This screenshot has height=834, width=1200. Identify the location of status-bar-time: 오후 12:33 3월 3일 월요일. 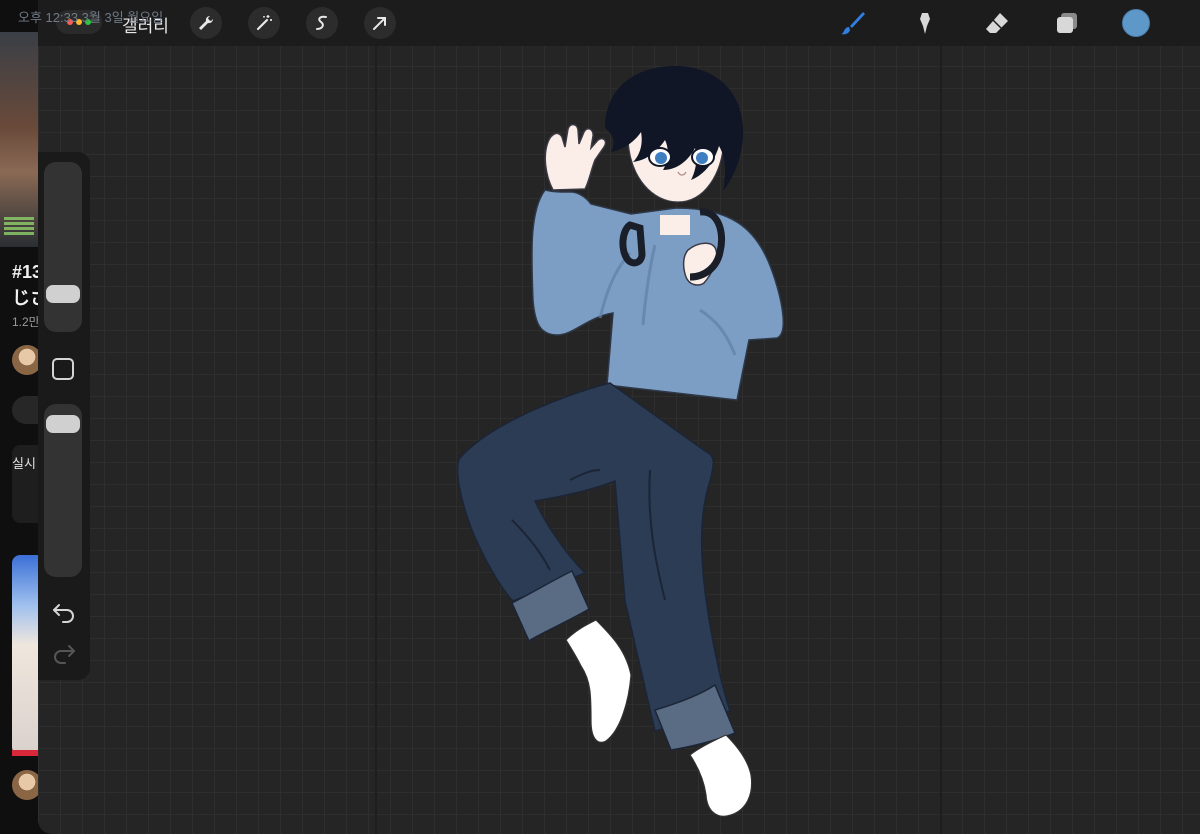
(91, 17).